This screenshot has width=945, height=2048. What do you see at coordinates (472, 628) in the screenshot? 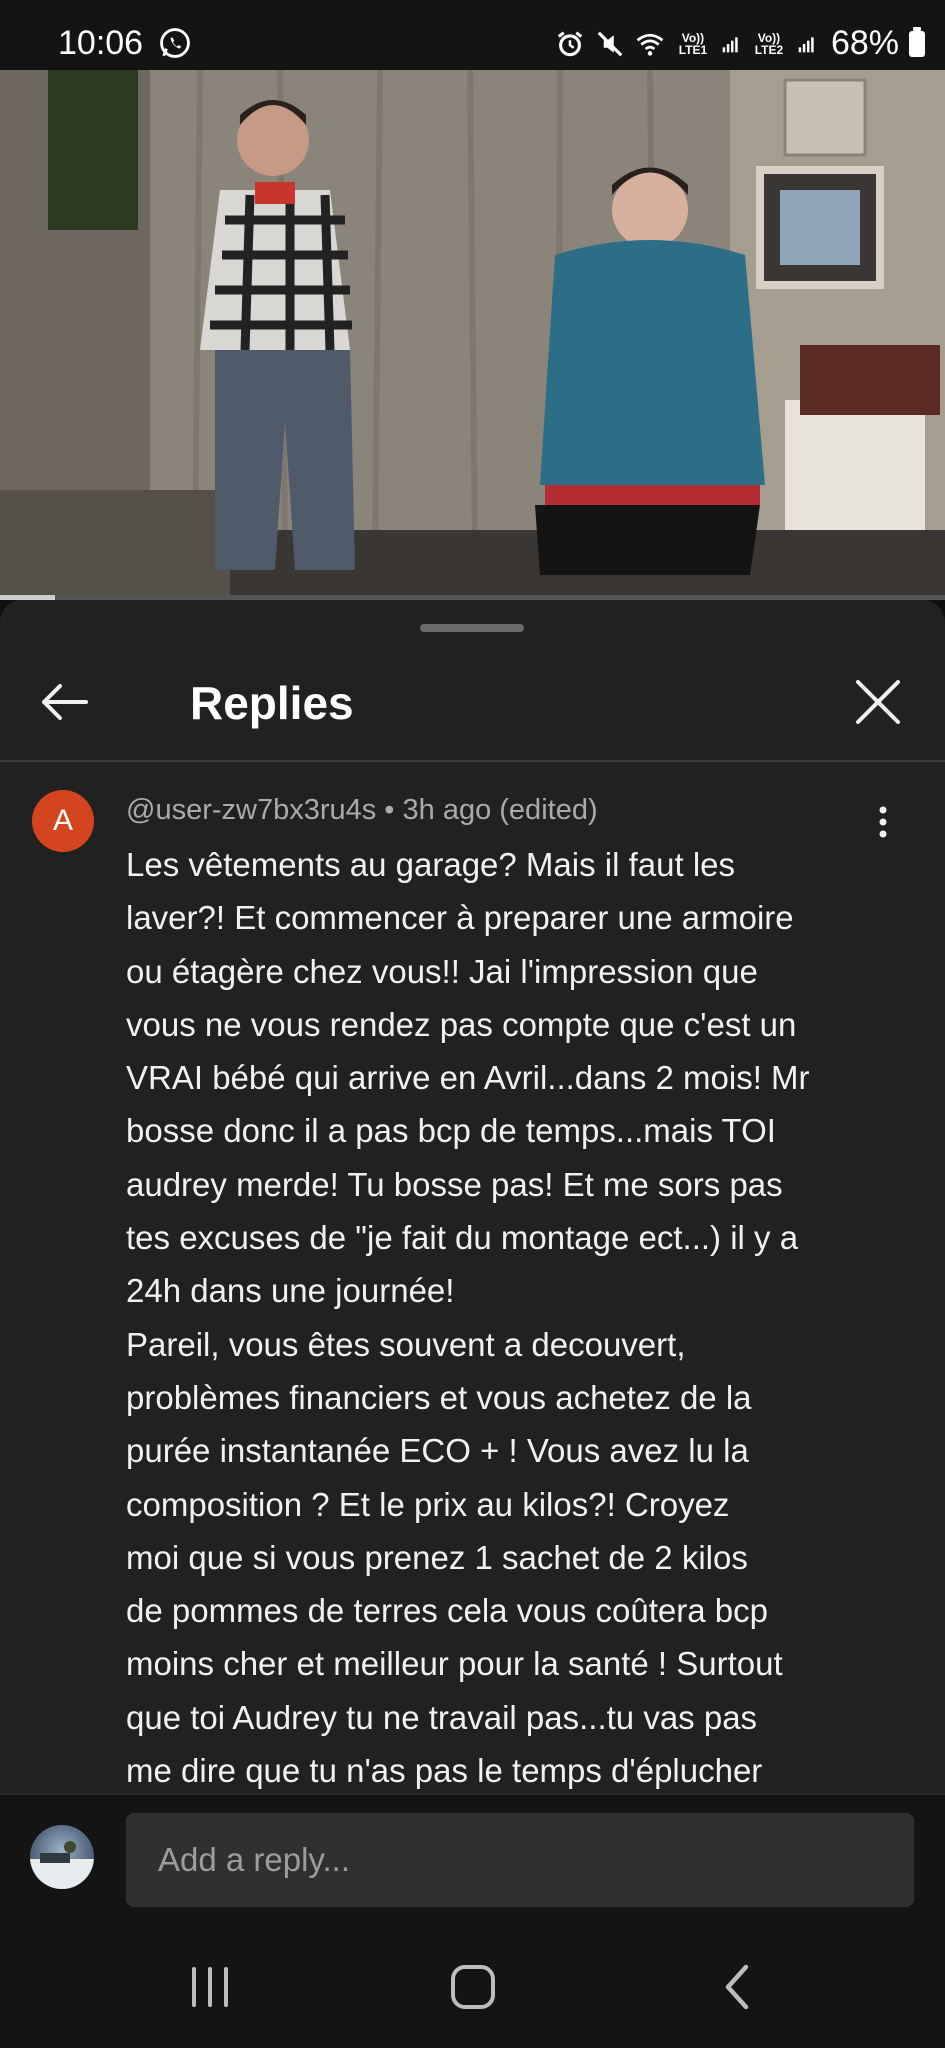
I see `drag-handle` at bounding box center [472, 628].